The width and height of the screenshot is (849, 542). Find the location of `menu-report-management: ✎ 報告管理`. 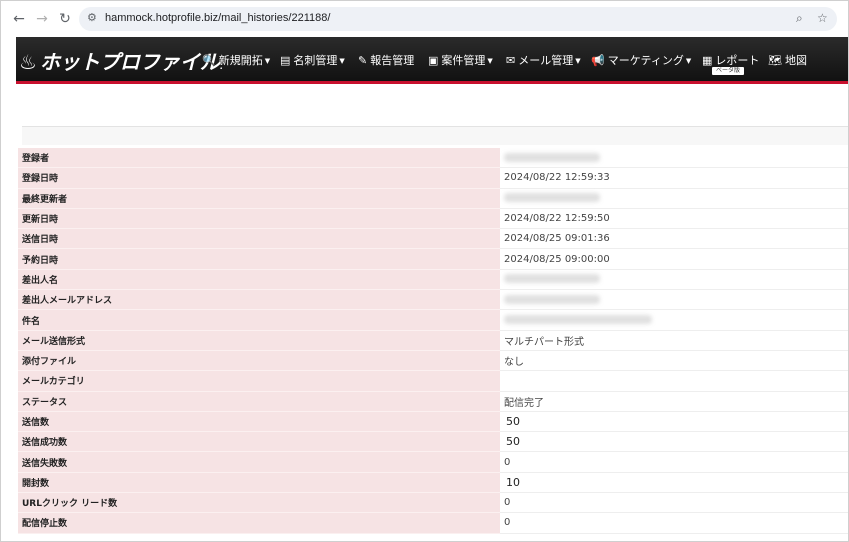

menu-report-management: ✎ 報告管理 is located at coordinates (386, 60).